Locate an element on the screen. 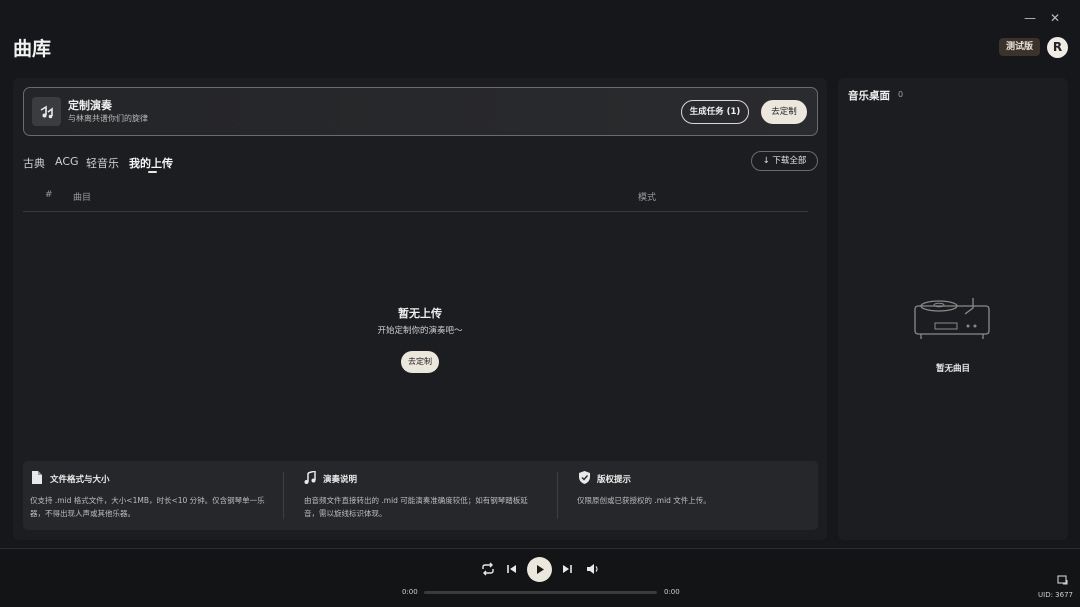  music-desk-title: 音乐桌面 is located at coordinates (869, 96).